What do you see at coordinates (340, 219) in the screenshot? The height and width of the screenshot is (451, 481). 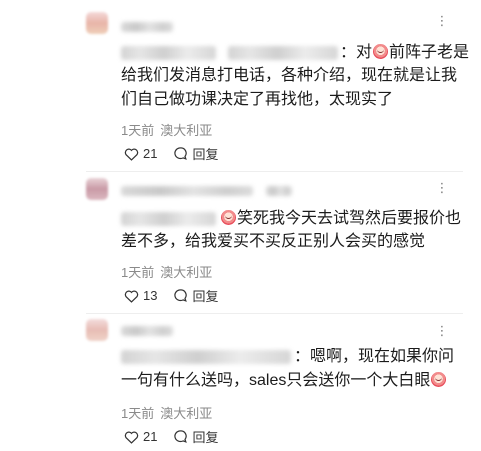 I see `comment-text-line: 笑死我今天去试驾然后要报价也` at bounding box center [340, 219].